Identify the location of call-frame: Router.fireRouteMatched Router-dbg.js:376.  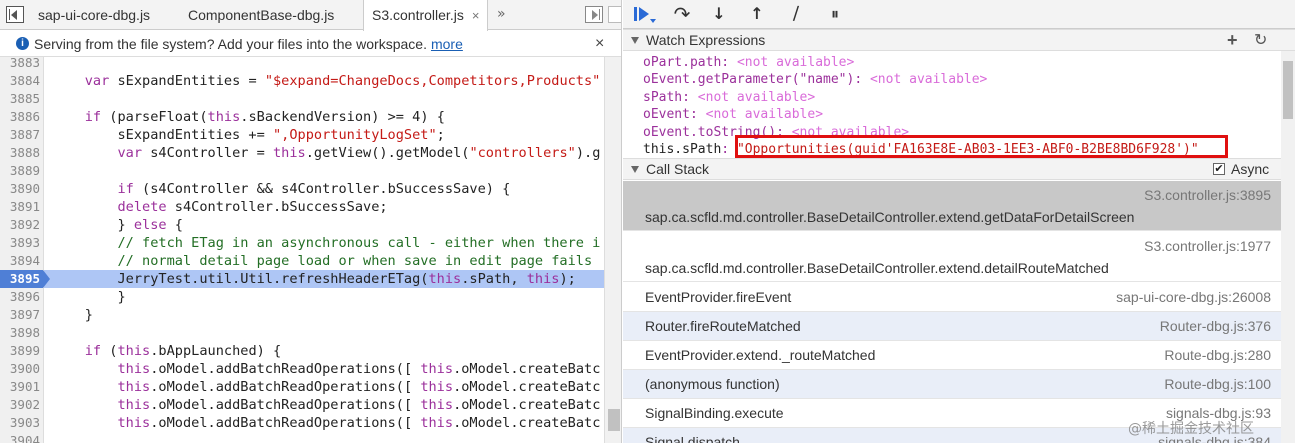
(952, 326).